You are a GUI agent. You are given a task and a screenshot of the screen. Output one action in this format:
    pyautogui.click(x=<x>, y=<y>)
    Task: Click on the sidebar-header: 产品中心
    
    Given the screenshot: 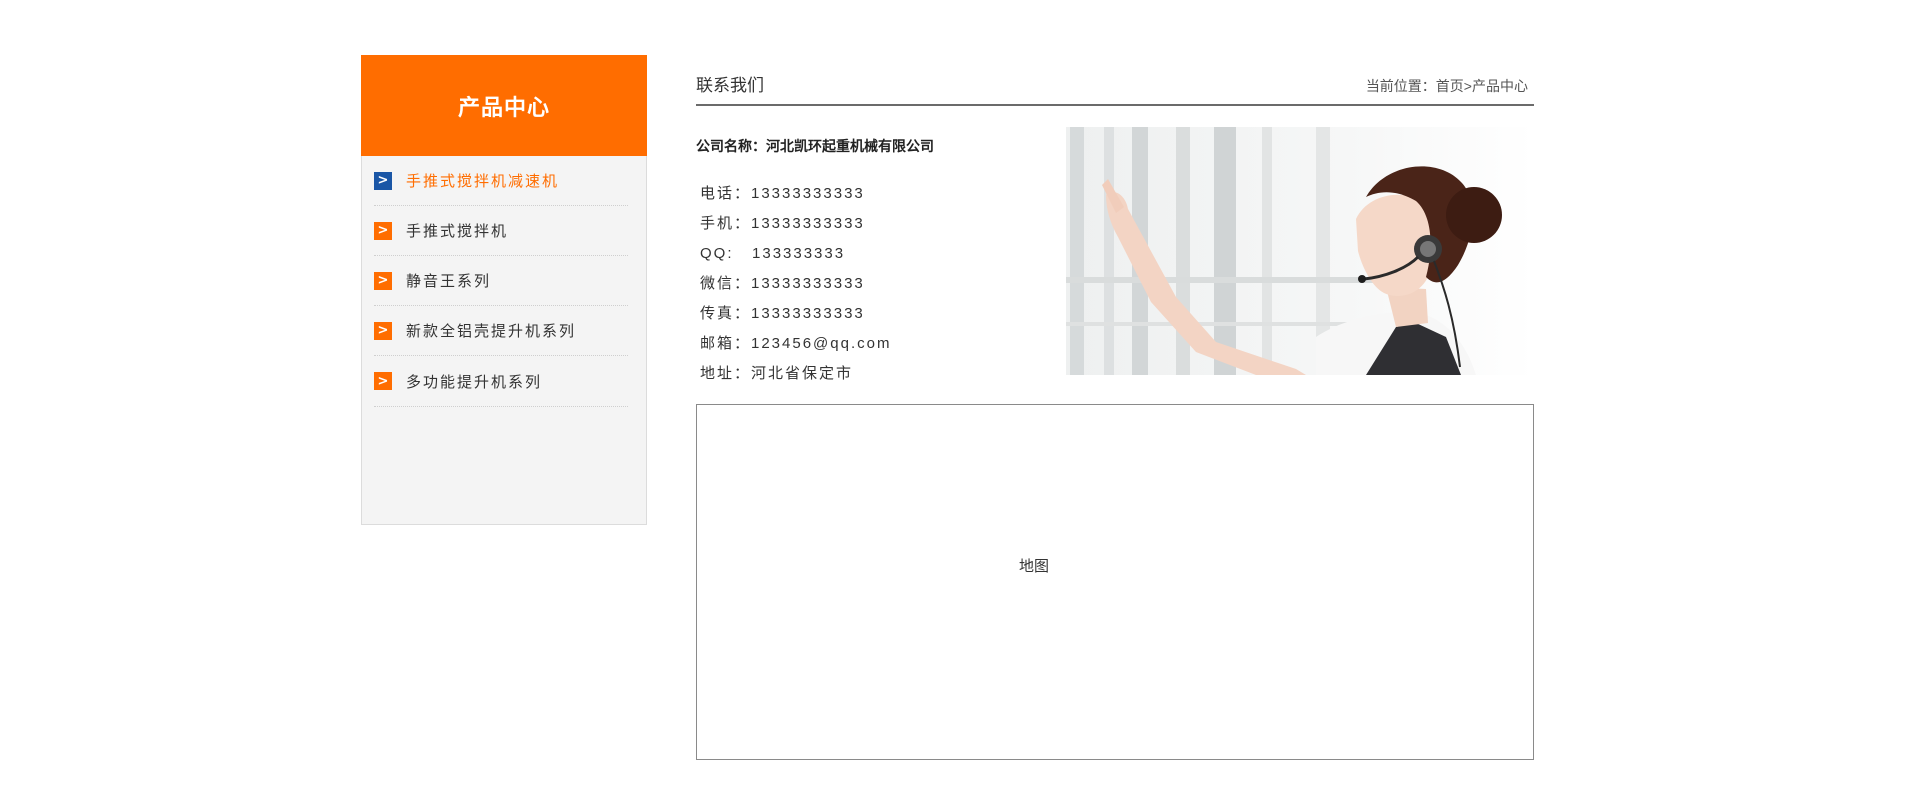 What is the action you would take?
    pyautogui.click(x=504, y=105)
    